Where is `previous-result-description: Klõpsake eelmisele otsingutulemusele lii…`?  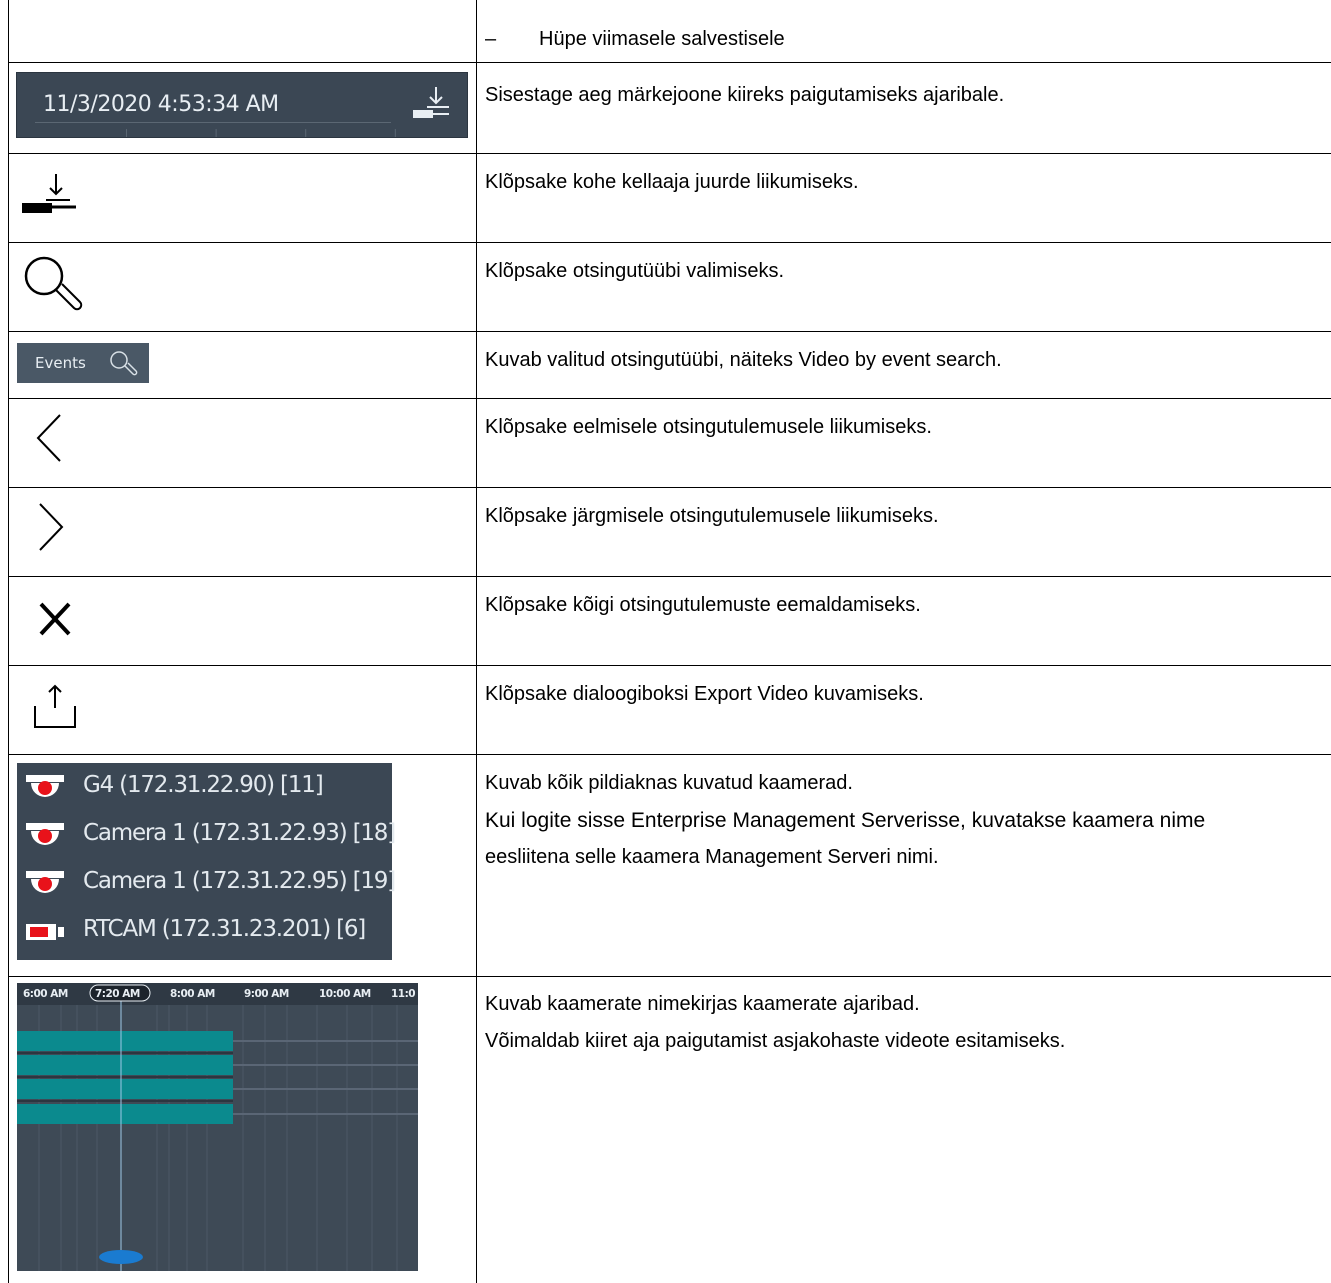
previous-result-description: Klõpsake eelmisele otsingutulemusele lii… is located at coordinates (708, 427).